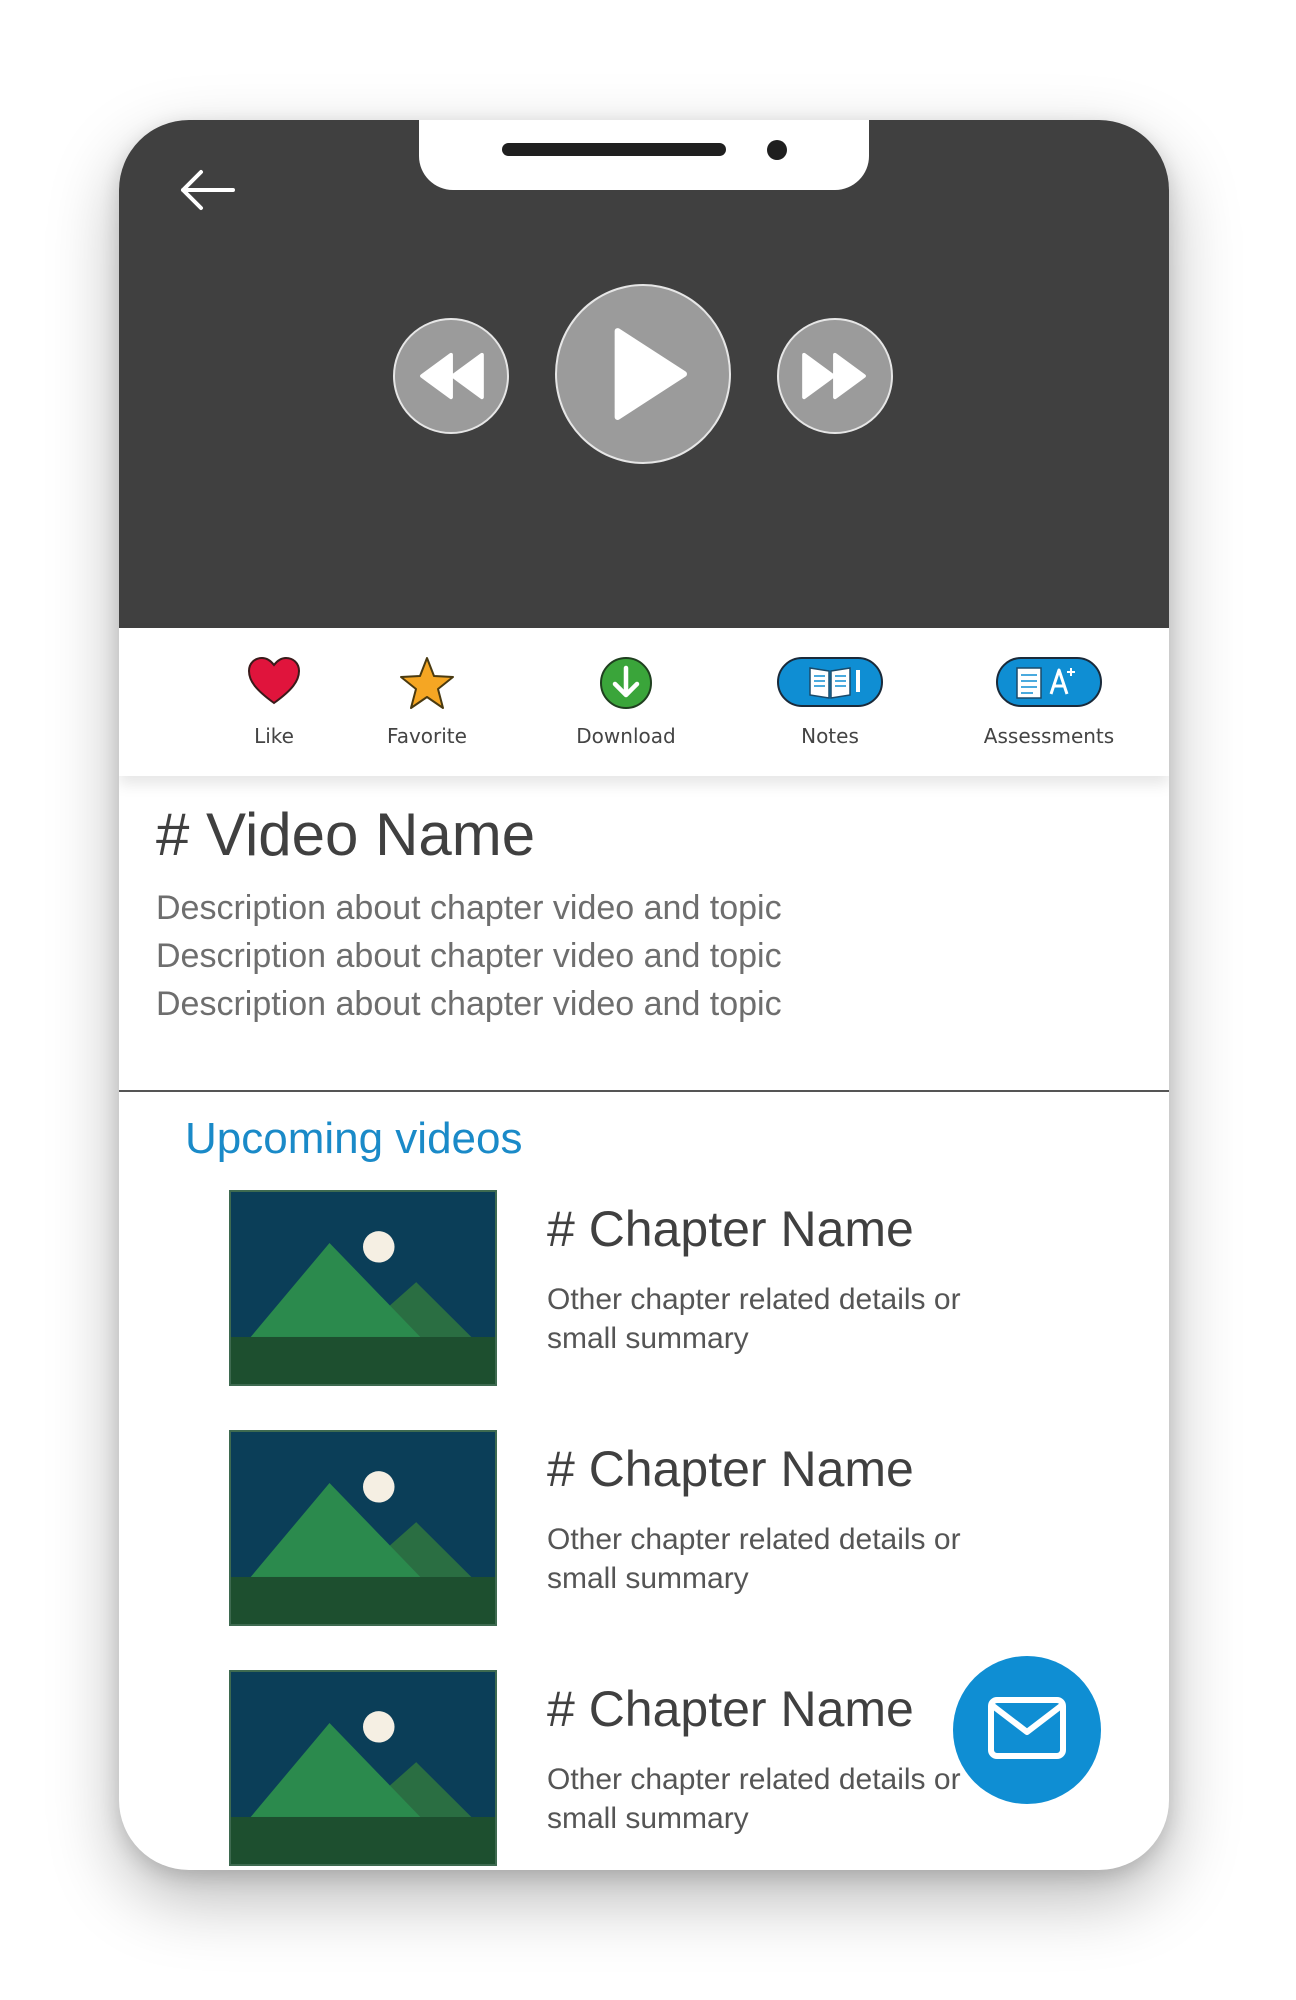 This screenshot has width=1296, height=2000. I want to click on favorite-button: Favorite, so click(427, 703).